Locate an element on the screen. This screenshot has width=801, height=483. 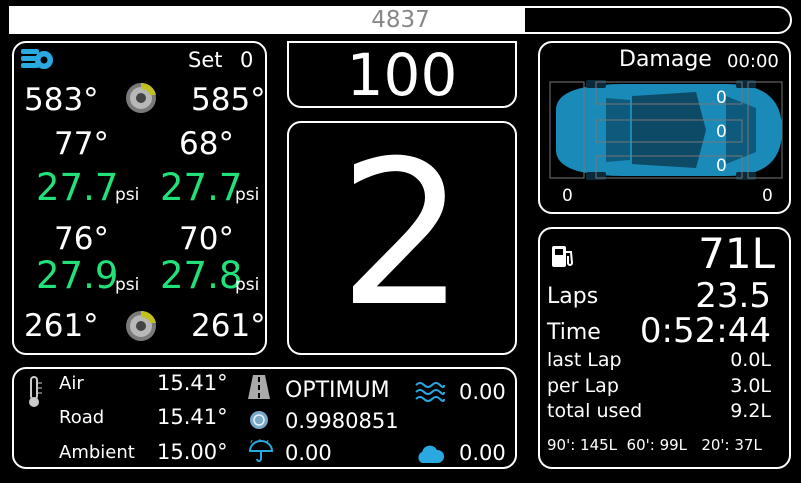
tyre-temp-front-left: 77° is located at coordinates (81, 144).